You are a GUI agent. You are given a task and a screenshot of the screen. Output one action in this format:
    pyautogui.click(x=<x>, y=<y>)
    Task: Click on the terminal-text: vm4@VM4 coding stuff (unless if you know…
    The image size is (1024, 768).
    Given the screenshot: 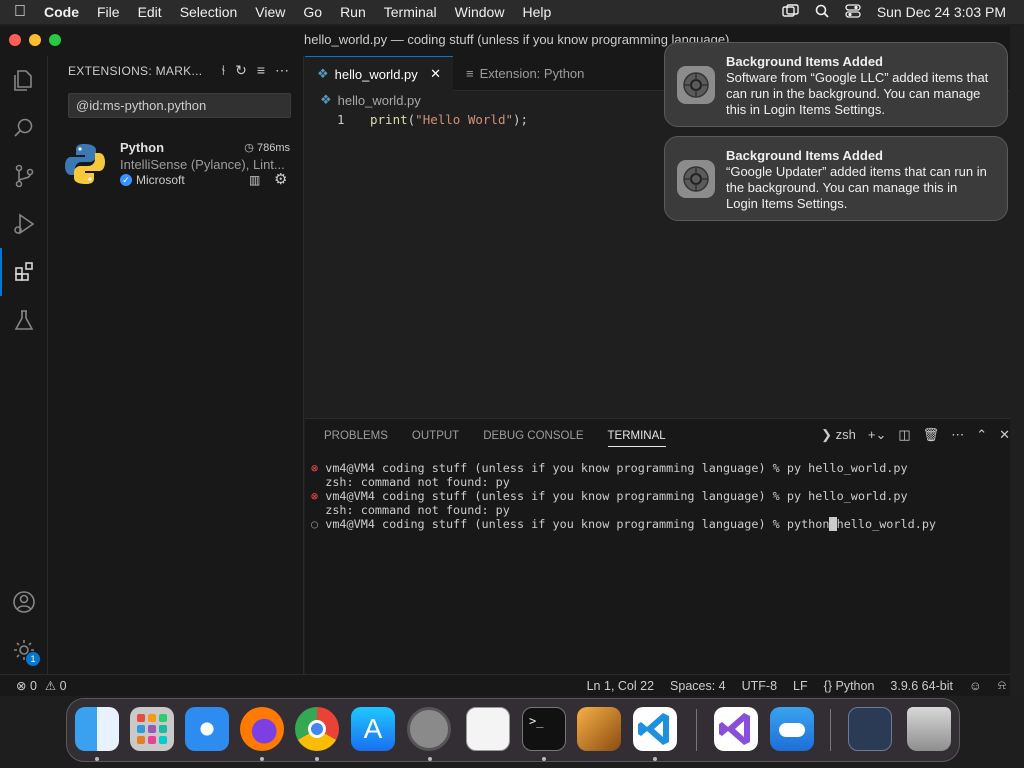 What is the action you would take?
    pyautogui.click(x=577, y=524)
    